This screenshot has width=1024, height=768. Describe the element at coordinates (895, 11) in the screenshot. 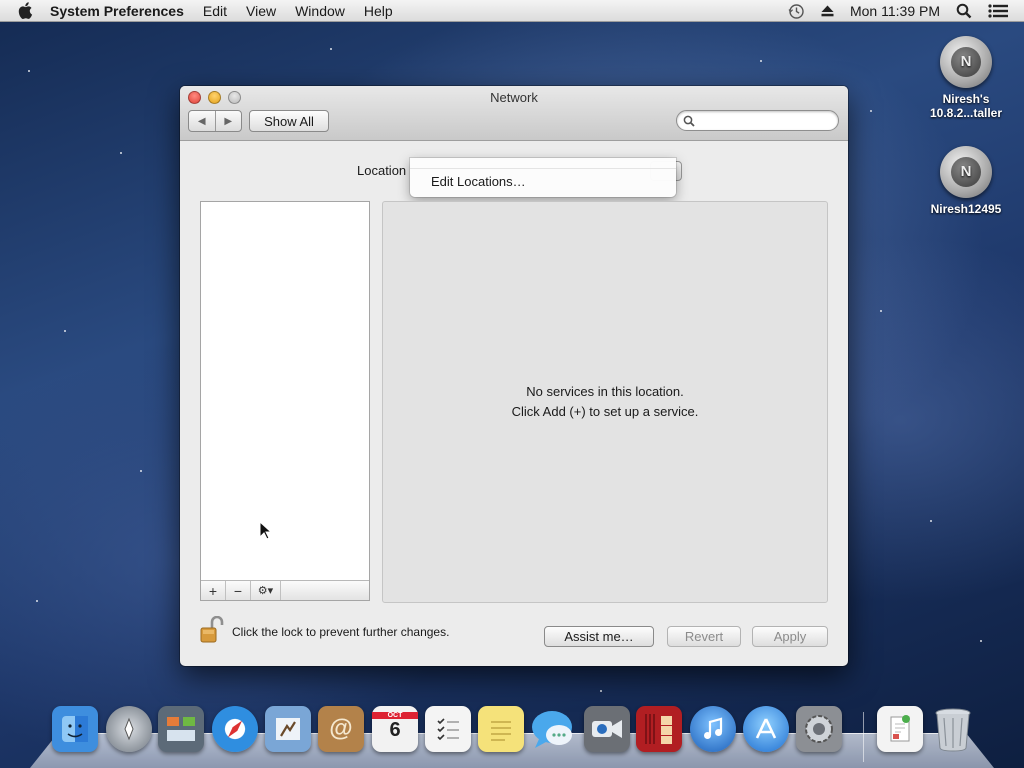

I see `menu-clock: Mon 11:39 PM` at that location.